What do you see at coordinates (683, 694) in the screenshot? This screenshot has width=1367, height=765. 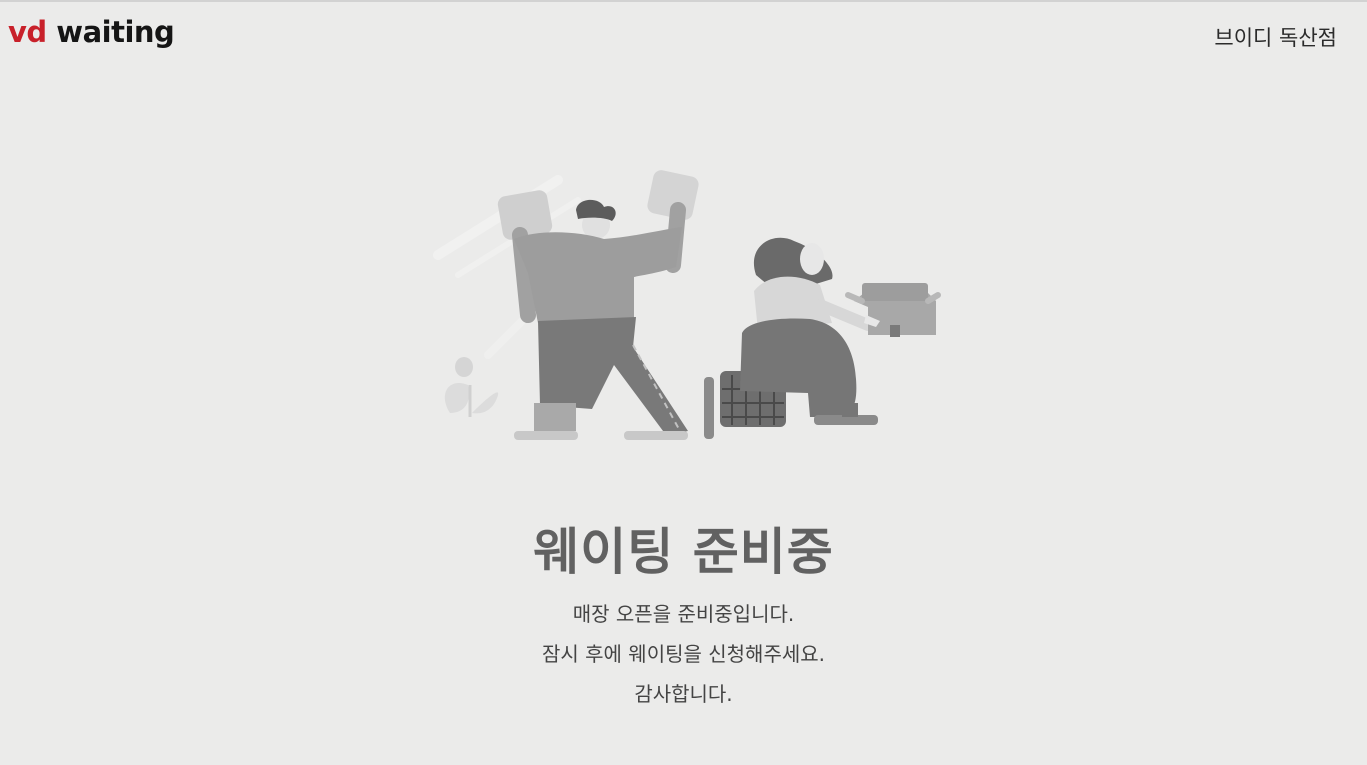 I see `message-line-3: 감사합니다.` at bounding box center [683, 694].